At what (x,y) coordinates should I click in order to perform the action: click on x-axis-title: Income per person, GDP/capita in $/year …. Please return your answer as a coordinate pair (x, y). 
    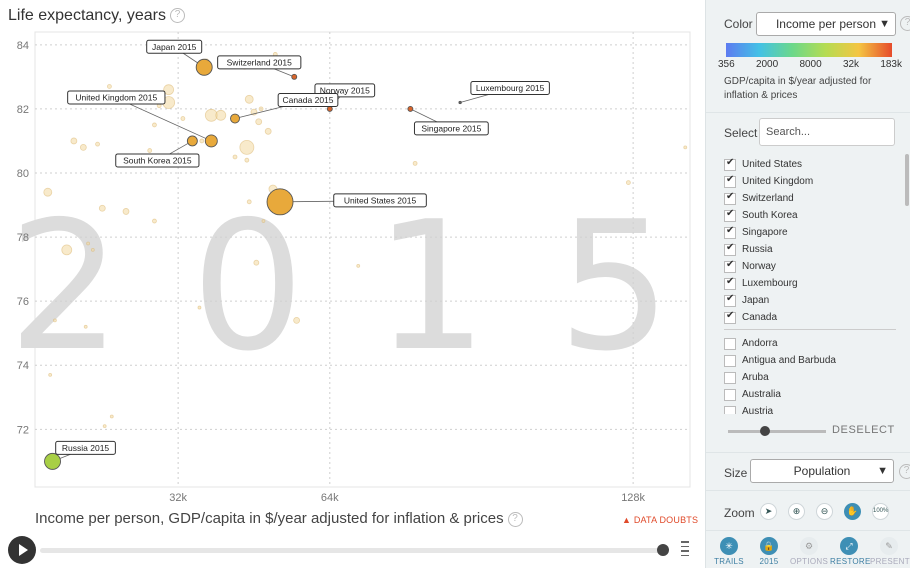
    Looking at the image, I should click on (279, 518).